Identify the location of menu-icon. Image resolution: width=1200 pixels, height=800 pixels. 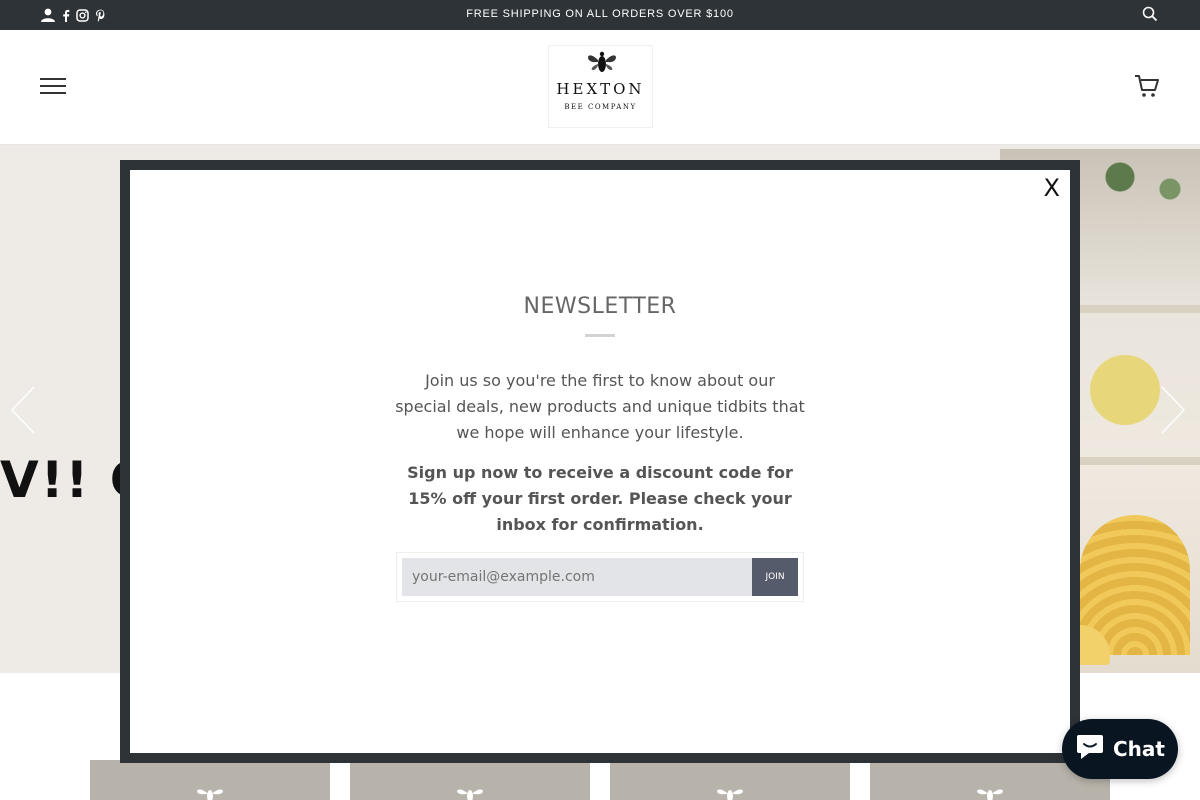
(53, 87).